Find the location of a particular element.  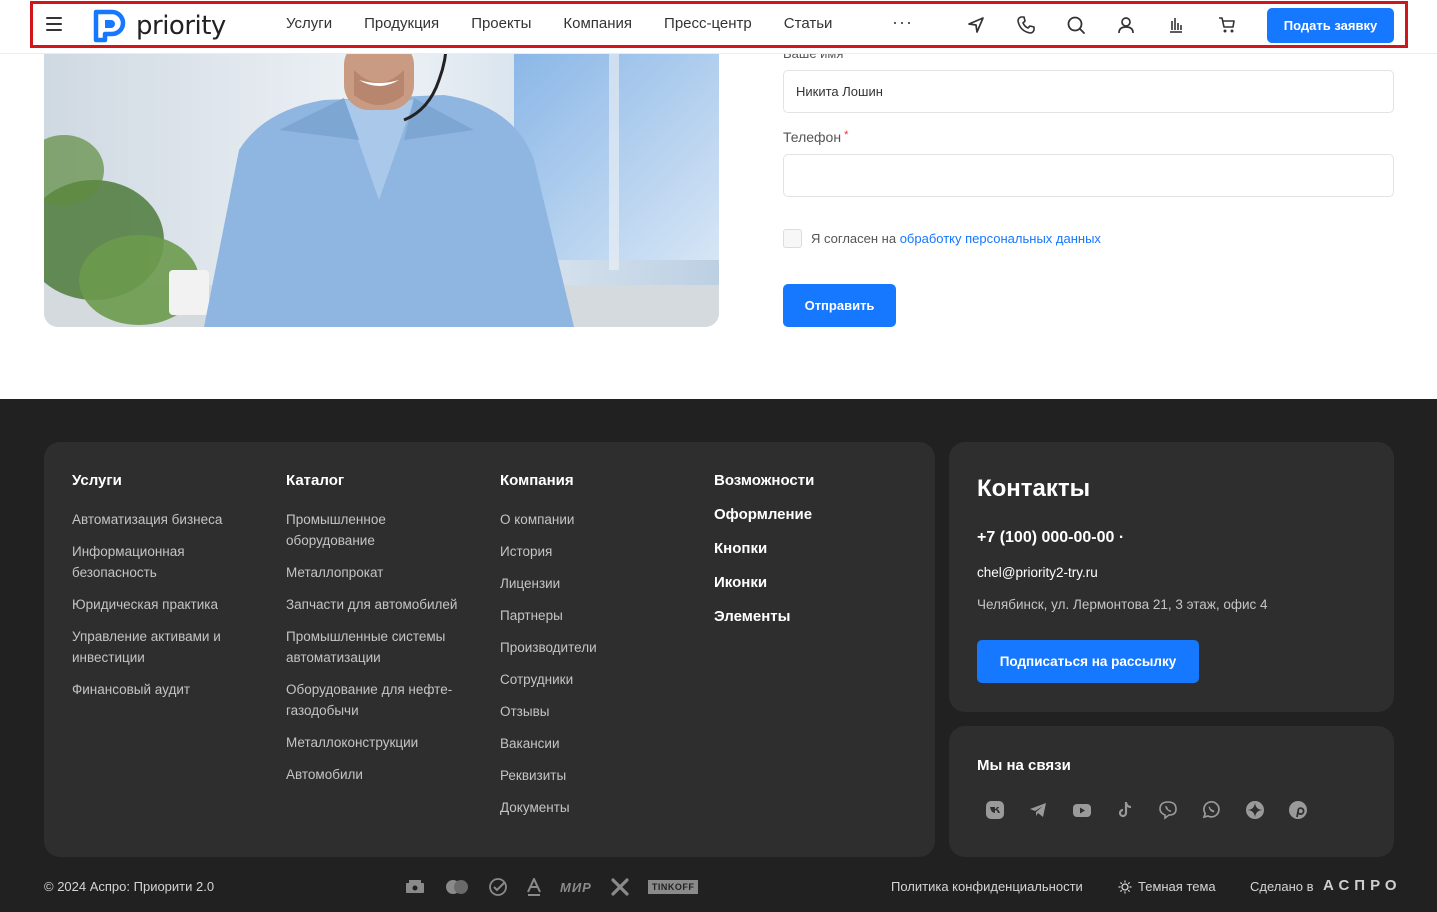

nav-item-projects: Проекты is located at coordinates (501, 23).